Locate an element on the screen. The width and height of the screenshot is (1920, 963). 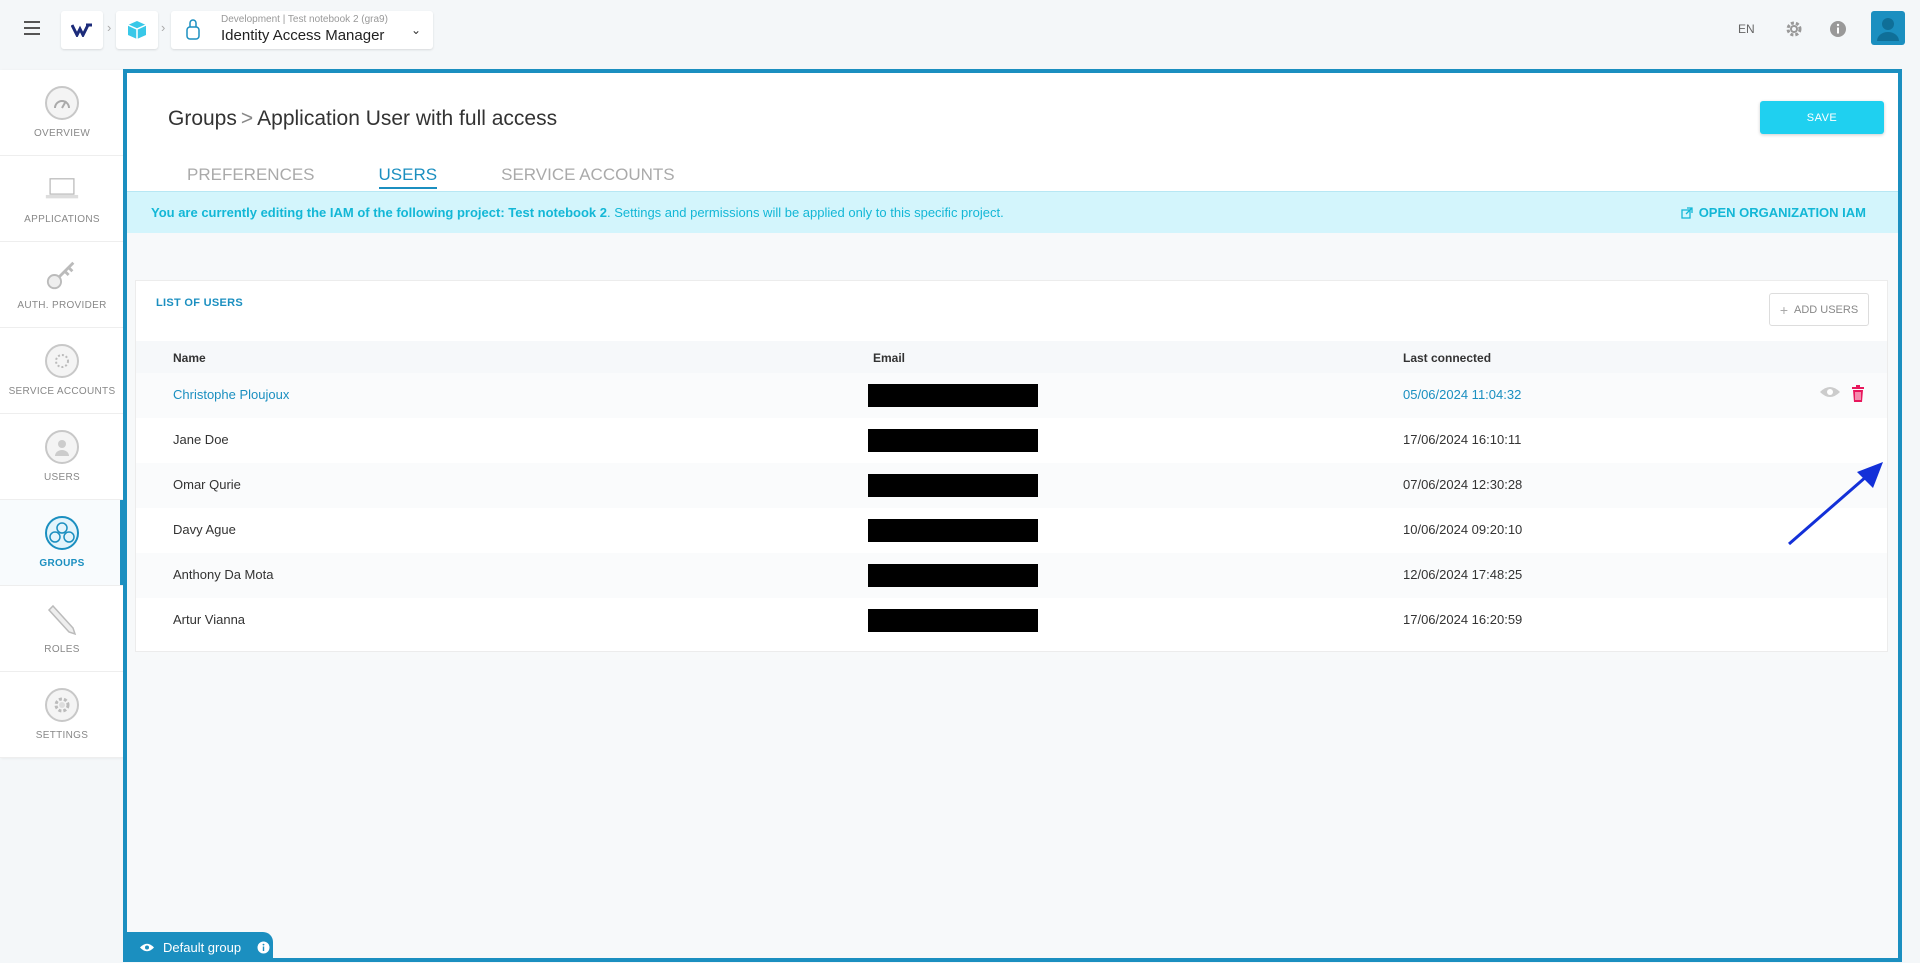
language-selector: EN is located at coordinates (1746, 29).